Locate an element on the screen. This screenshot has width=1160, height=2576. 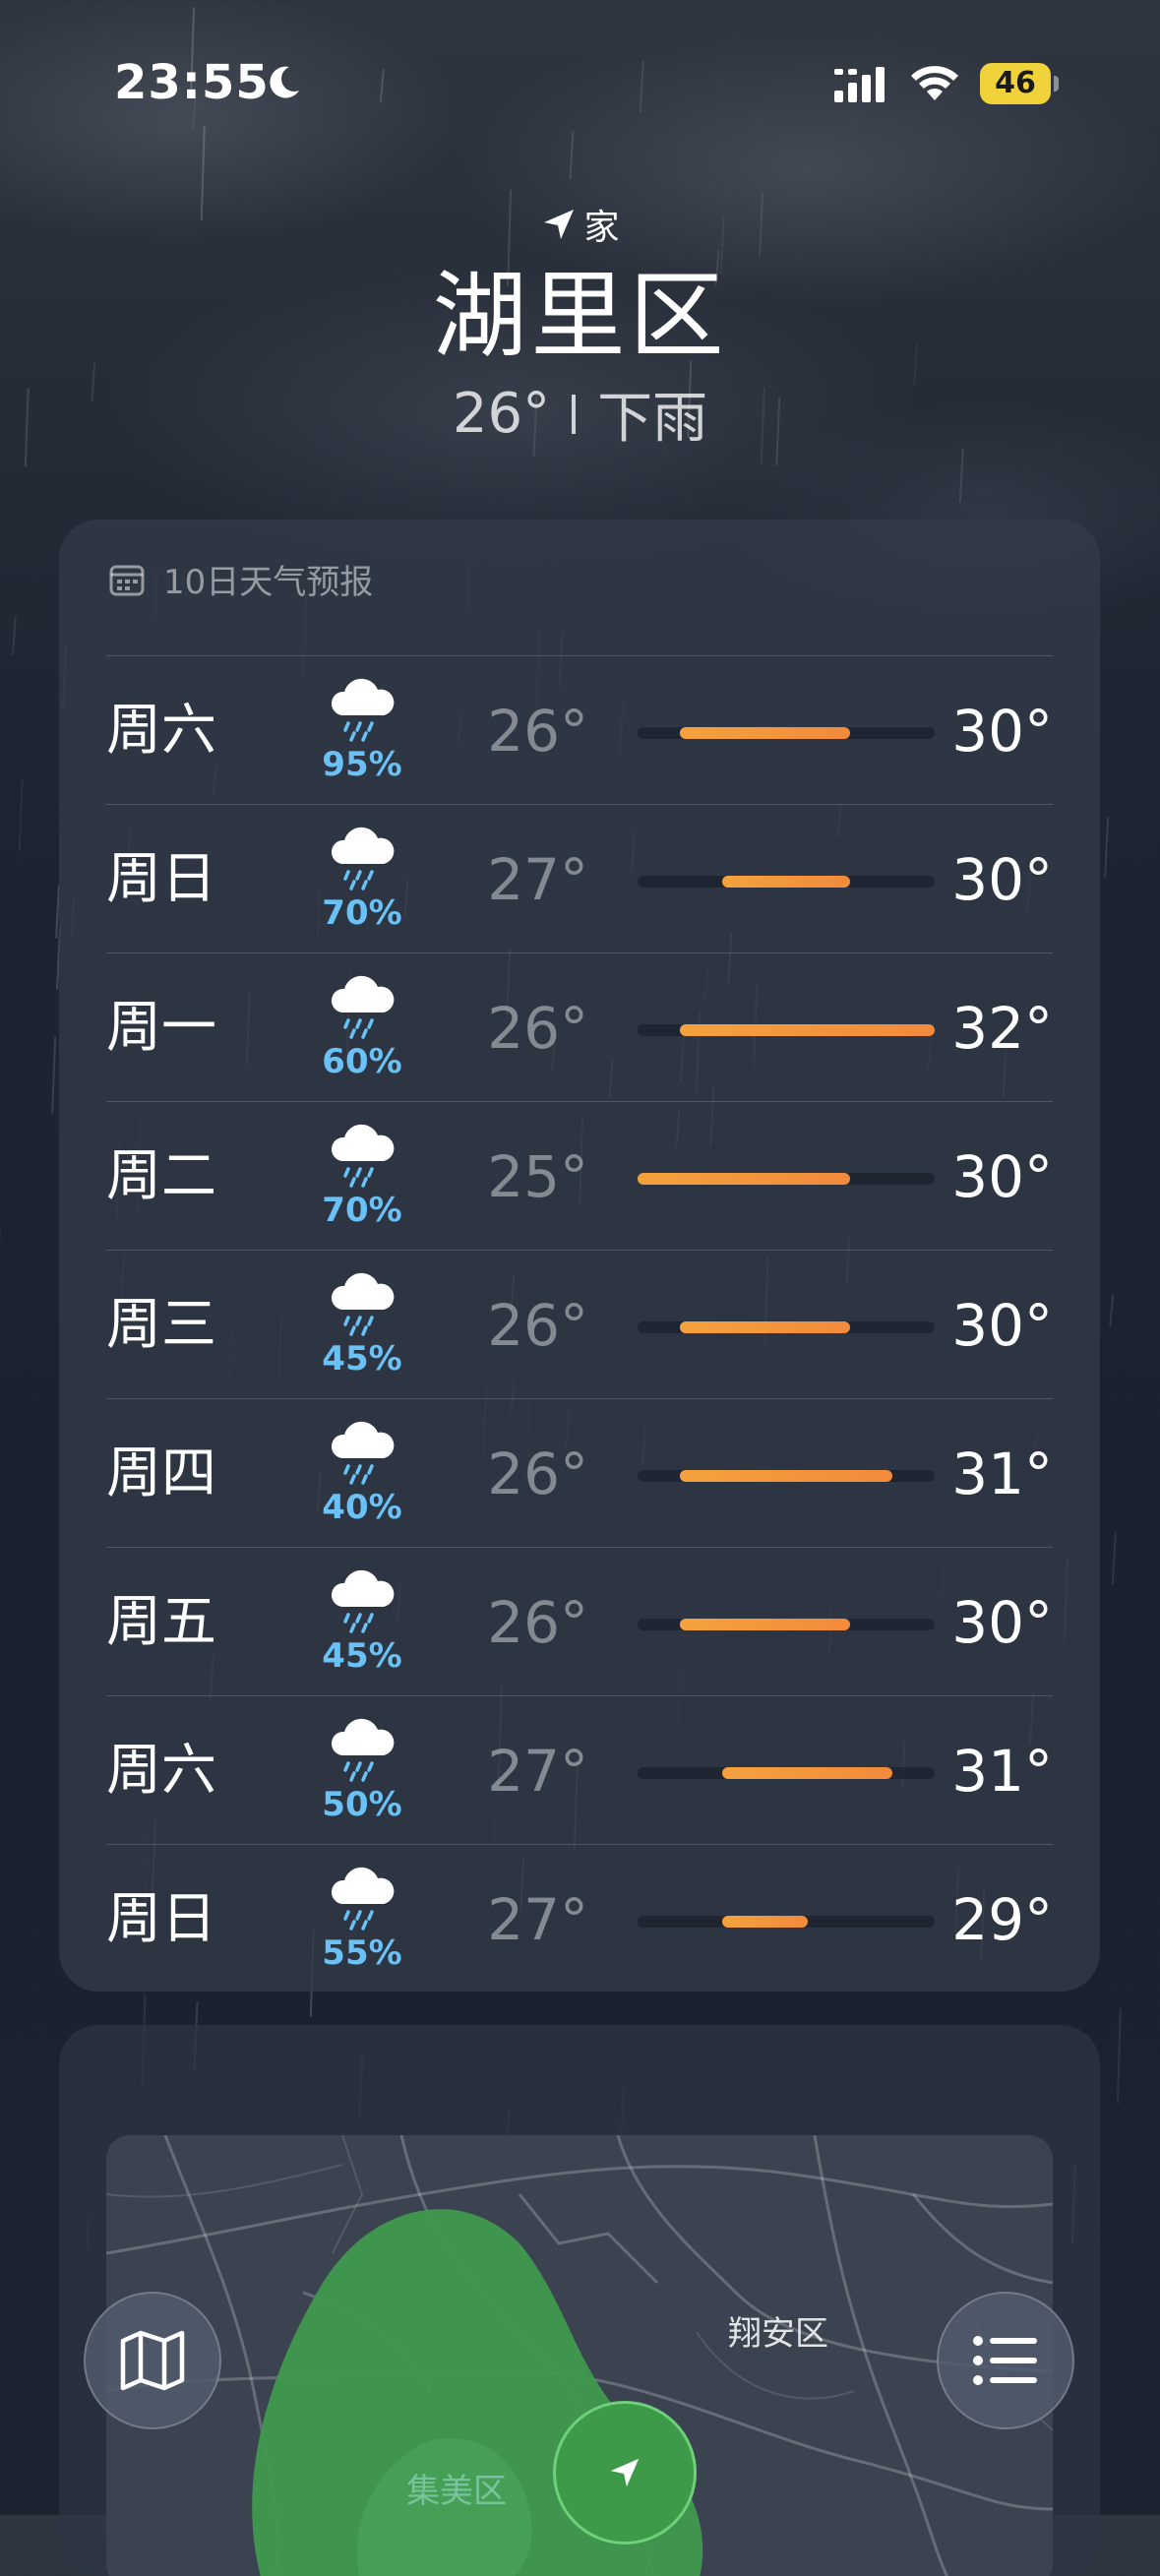
current-condition: 下雨 is located at coordinates (652, 414).